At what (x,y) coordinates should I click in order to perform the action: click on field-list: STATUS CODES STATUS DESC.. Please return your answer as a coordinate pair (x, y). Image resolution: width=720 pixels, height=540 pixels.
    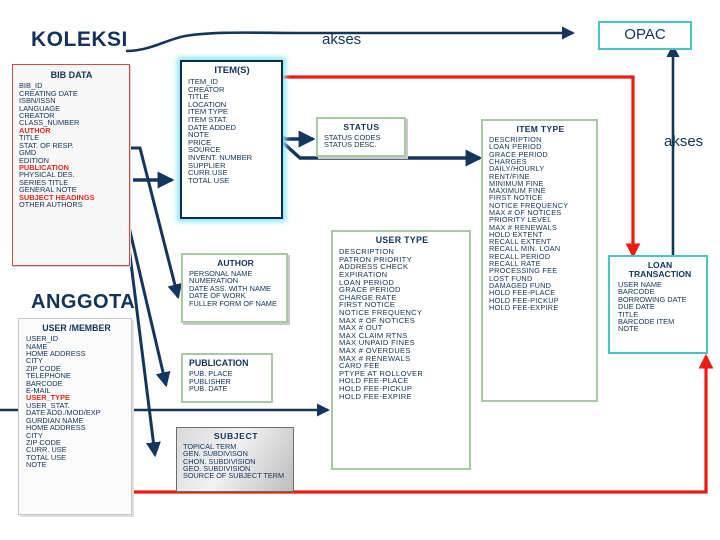
    Looking at the image, I should click on (361, 141).